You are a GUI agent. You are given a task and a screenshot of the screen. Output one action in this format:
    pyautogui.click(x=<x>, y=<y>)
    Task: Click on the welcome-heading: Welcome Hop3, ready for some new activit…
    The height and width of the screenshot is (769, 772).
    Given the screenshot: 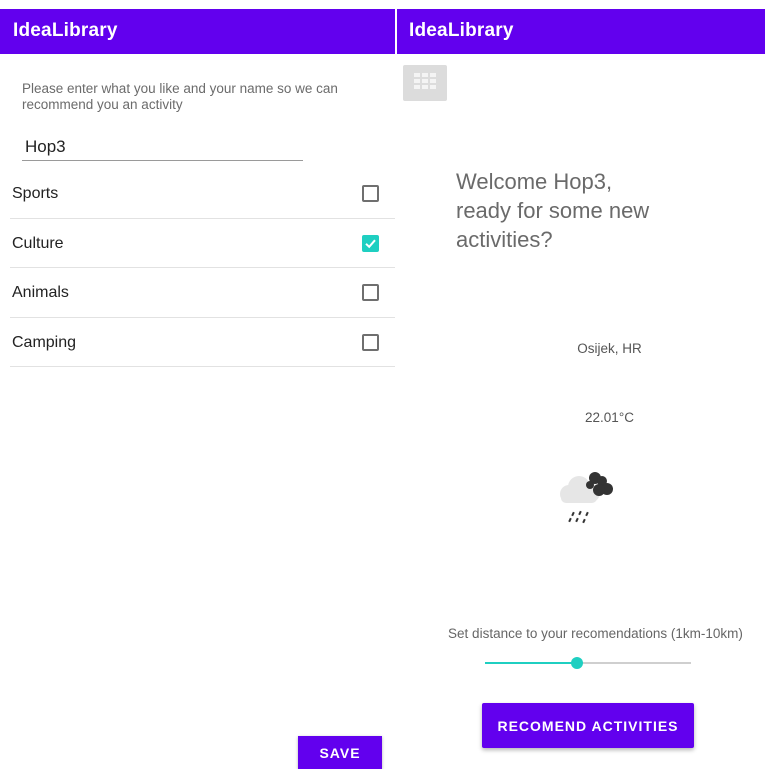 What is the action you would take?
    pyautogui.click(x=553, y=210)
    